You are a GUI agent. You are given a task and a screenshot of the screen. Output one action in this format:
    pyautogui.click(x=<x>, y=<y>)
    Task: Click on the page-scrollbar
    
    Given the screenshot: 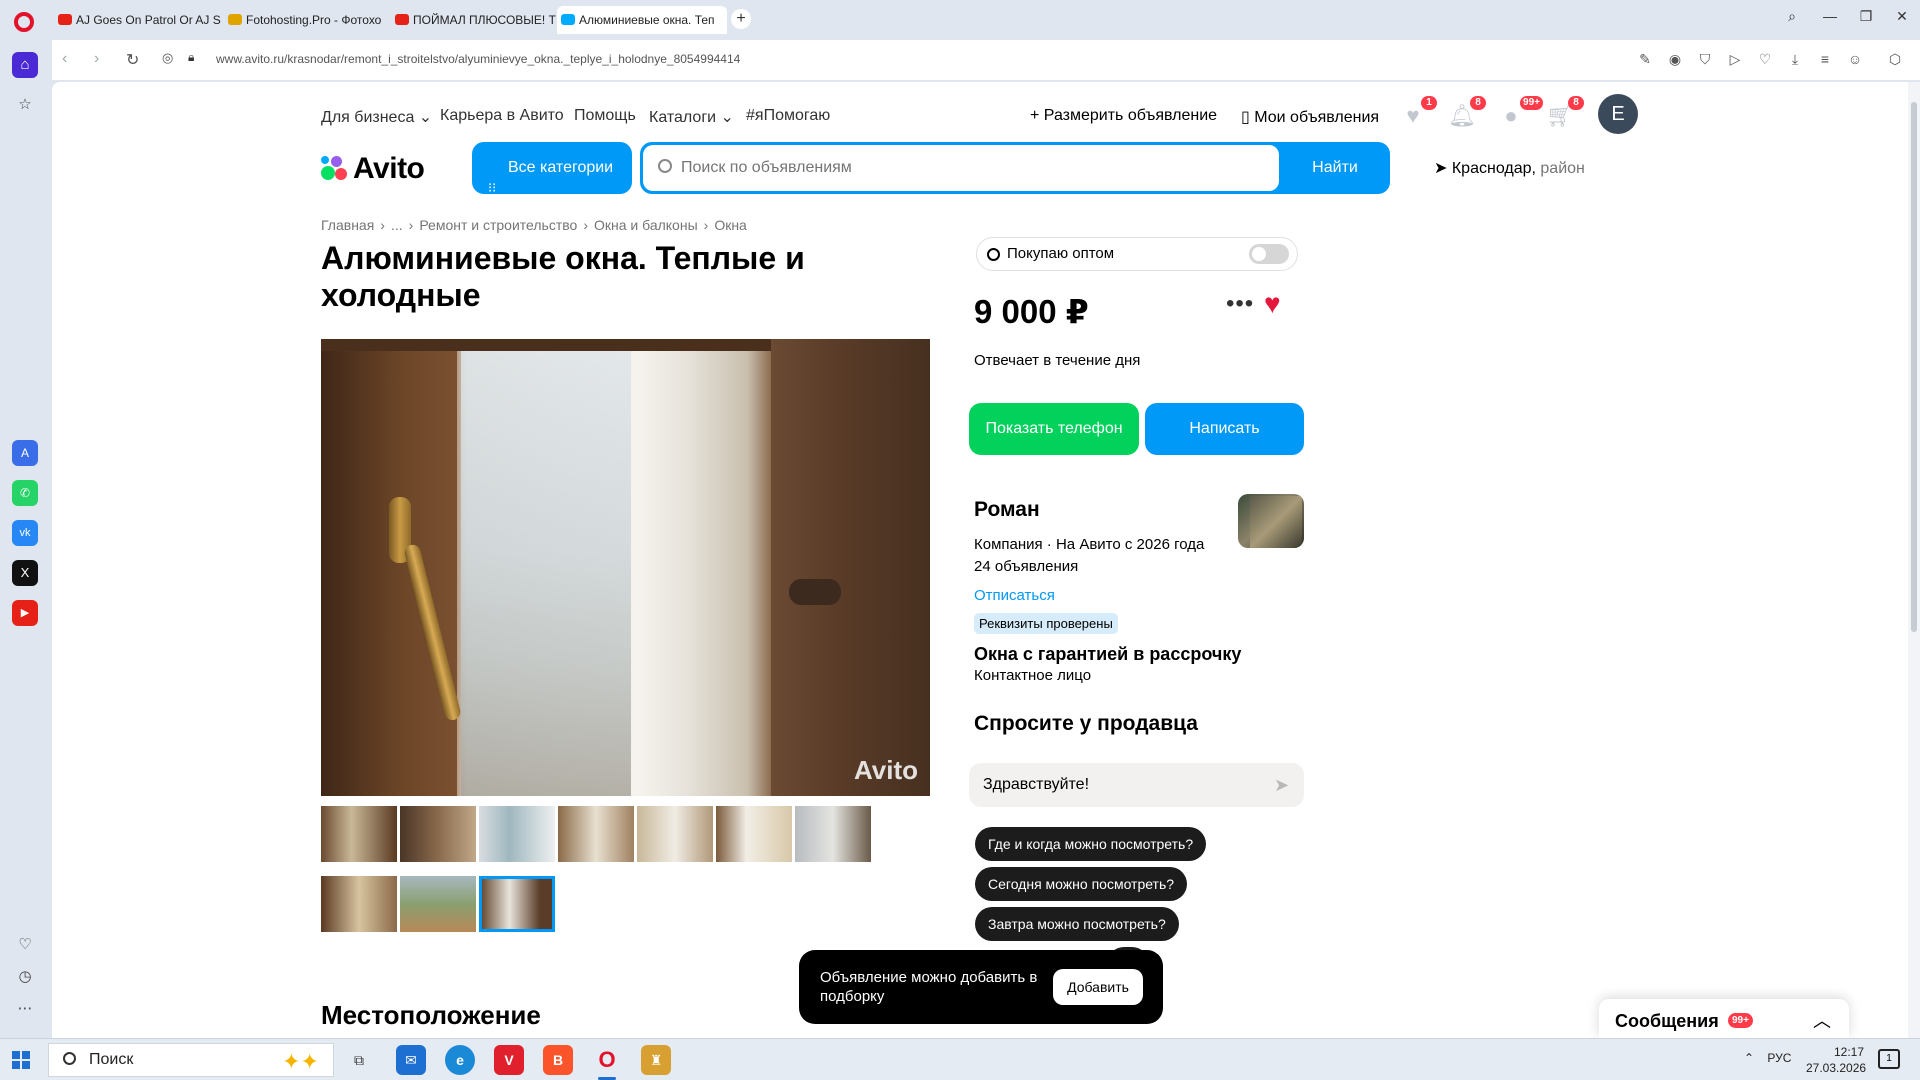 What is the action you would take?
    pyautogui.click(x=1914, y=560)
    